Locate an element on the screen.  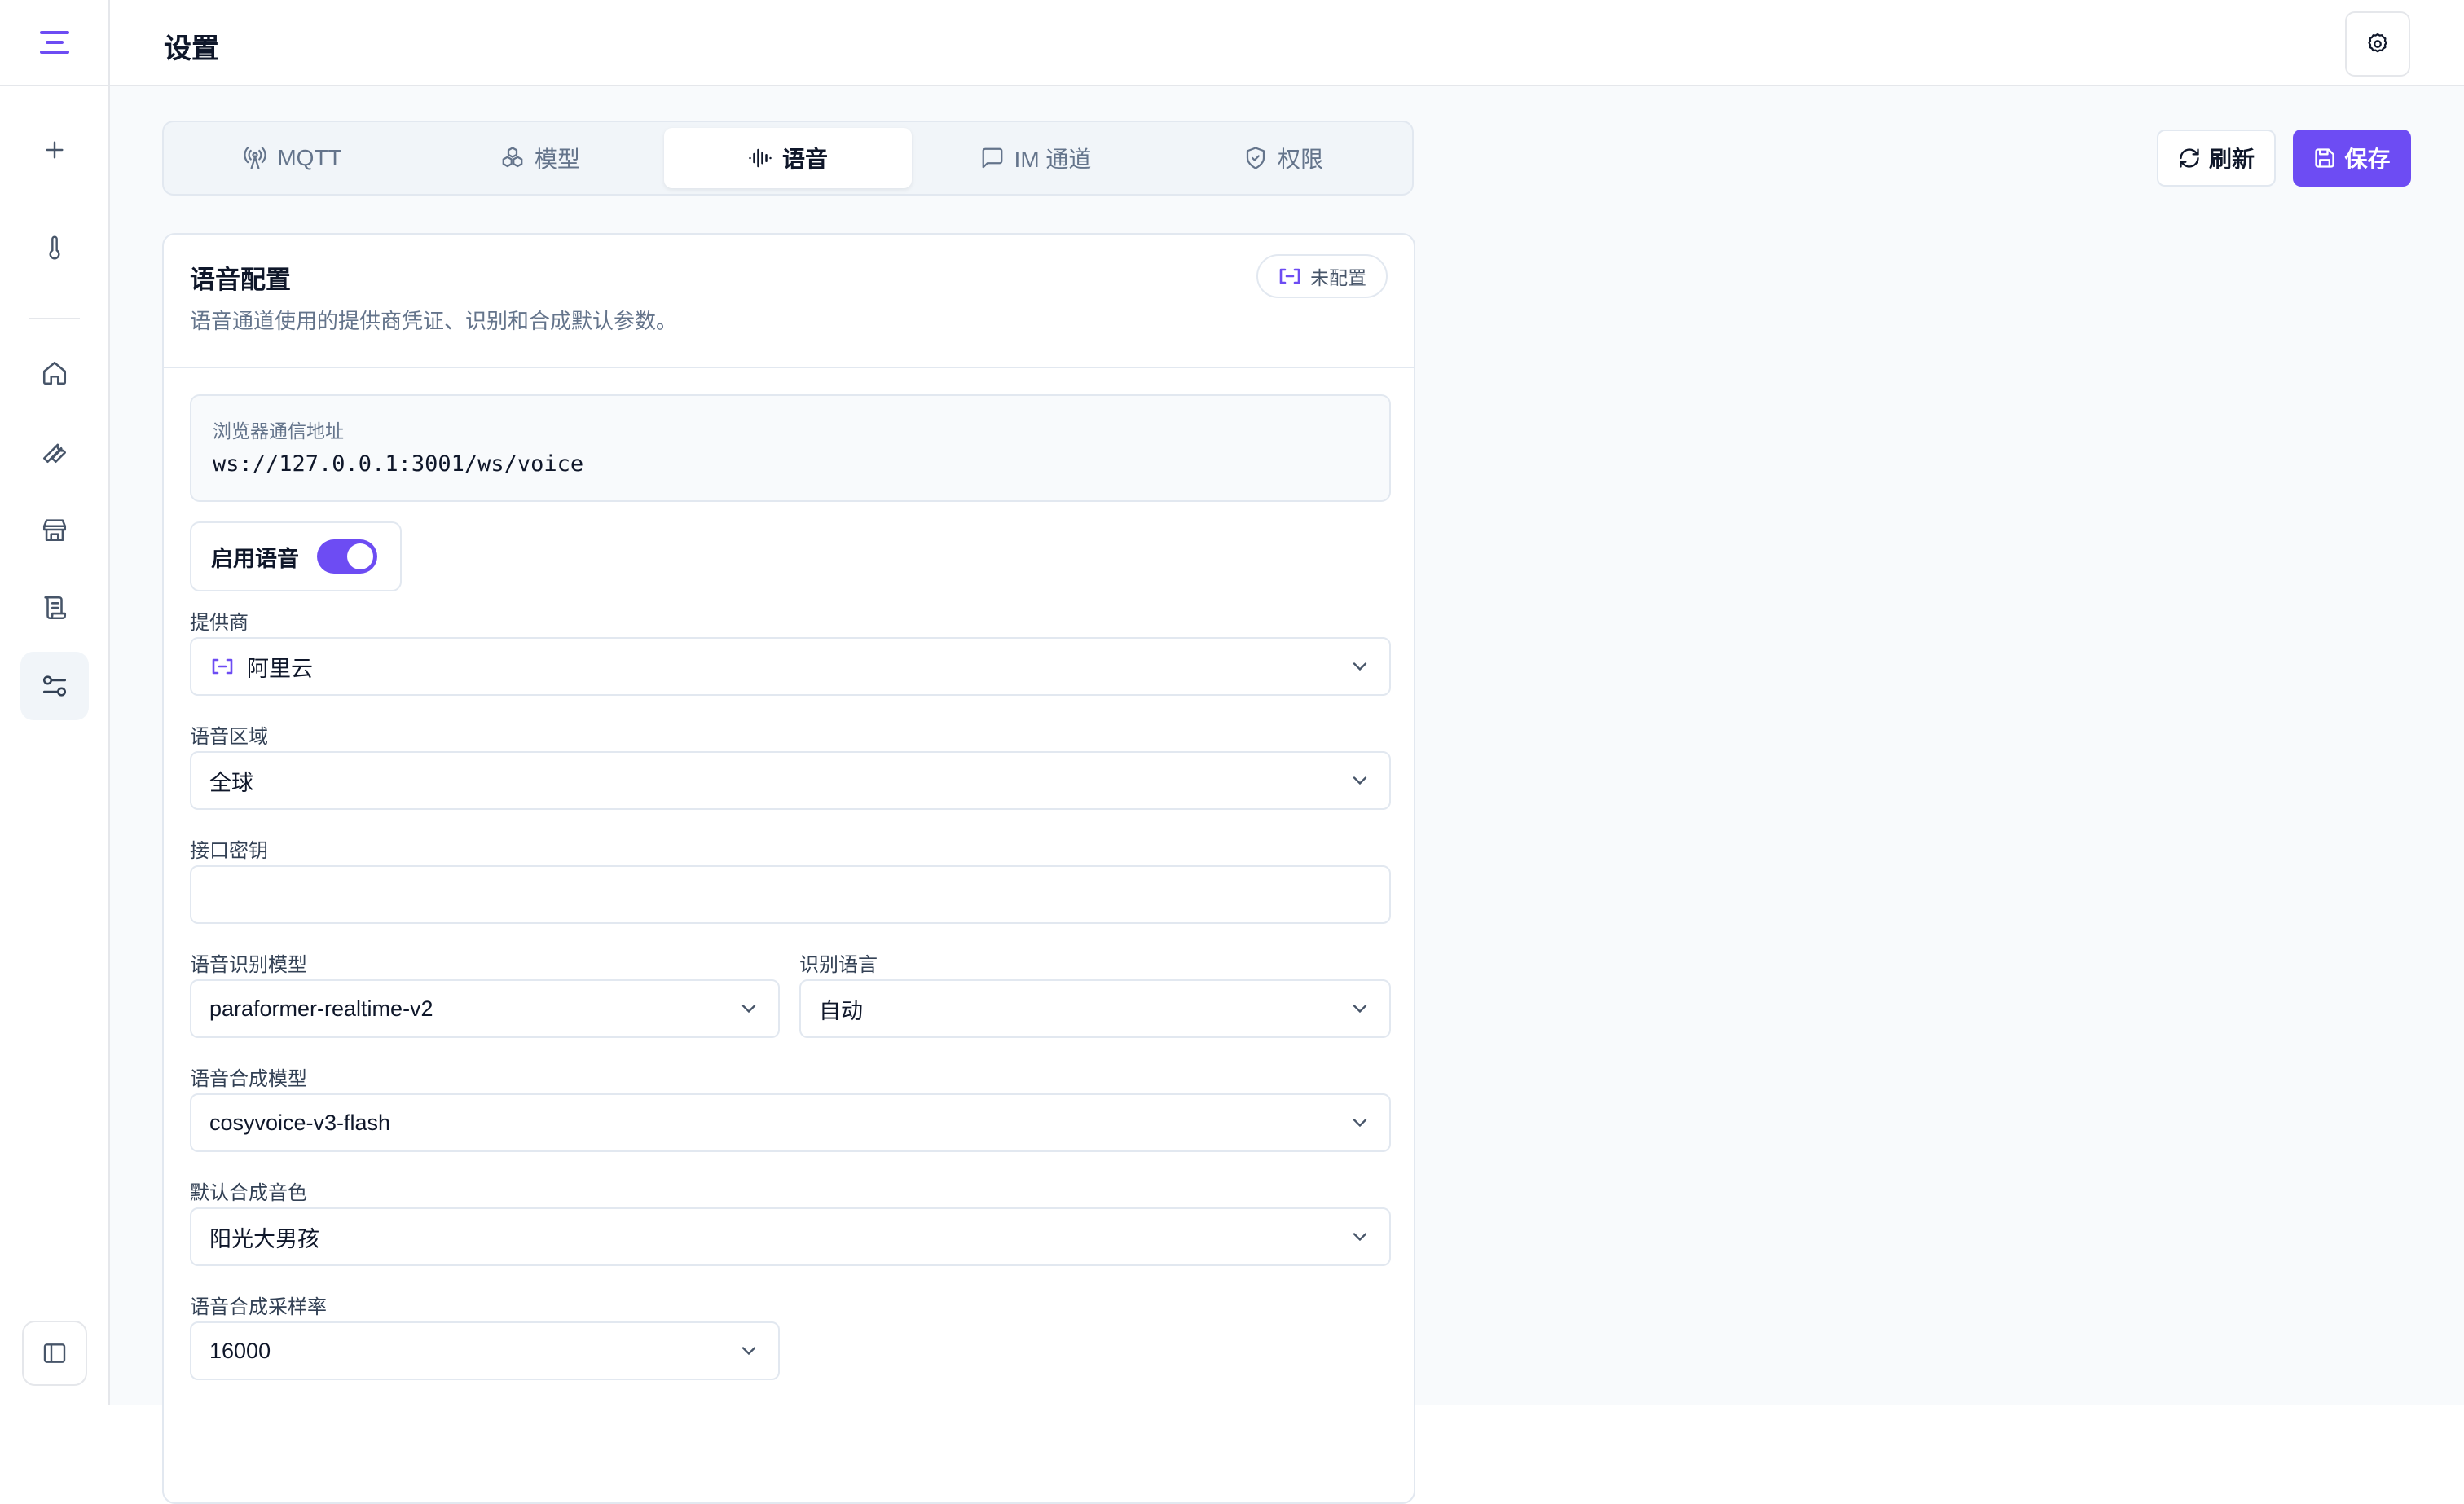
region-select: 全球 is located at coordinates (790, 781).